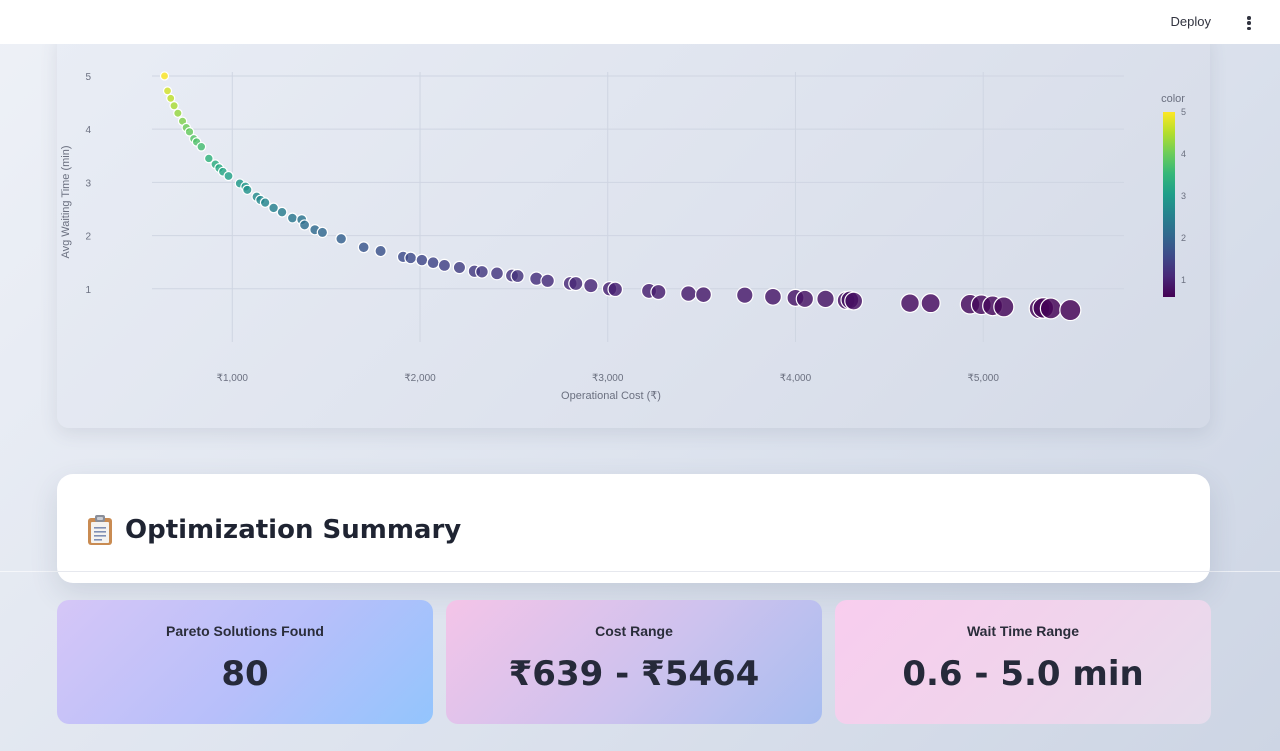 This screenshot has height=751, width=1280. I want to click on colorbar-tick-label: 1, so click(1183, 280).